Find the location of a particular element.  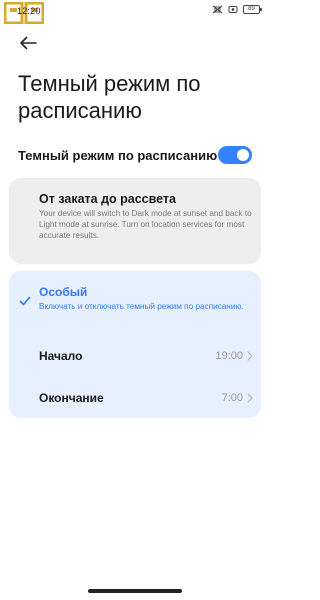

start-time-value-group: 19:00 is located at coordinates (234, 356).